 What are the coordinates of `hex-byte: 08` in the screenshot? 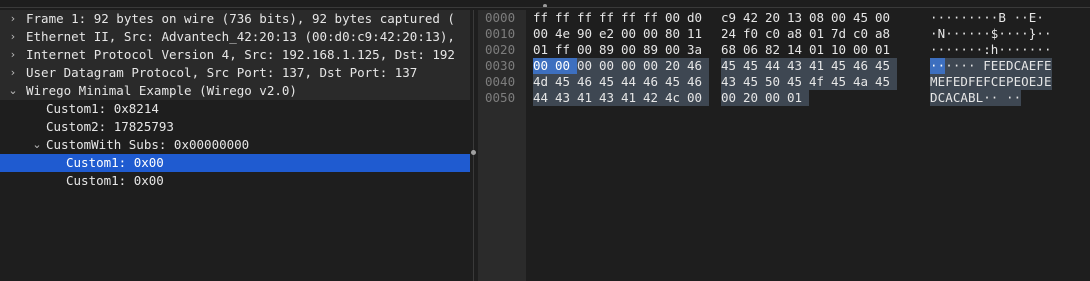 It's located at (820, 18).